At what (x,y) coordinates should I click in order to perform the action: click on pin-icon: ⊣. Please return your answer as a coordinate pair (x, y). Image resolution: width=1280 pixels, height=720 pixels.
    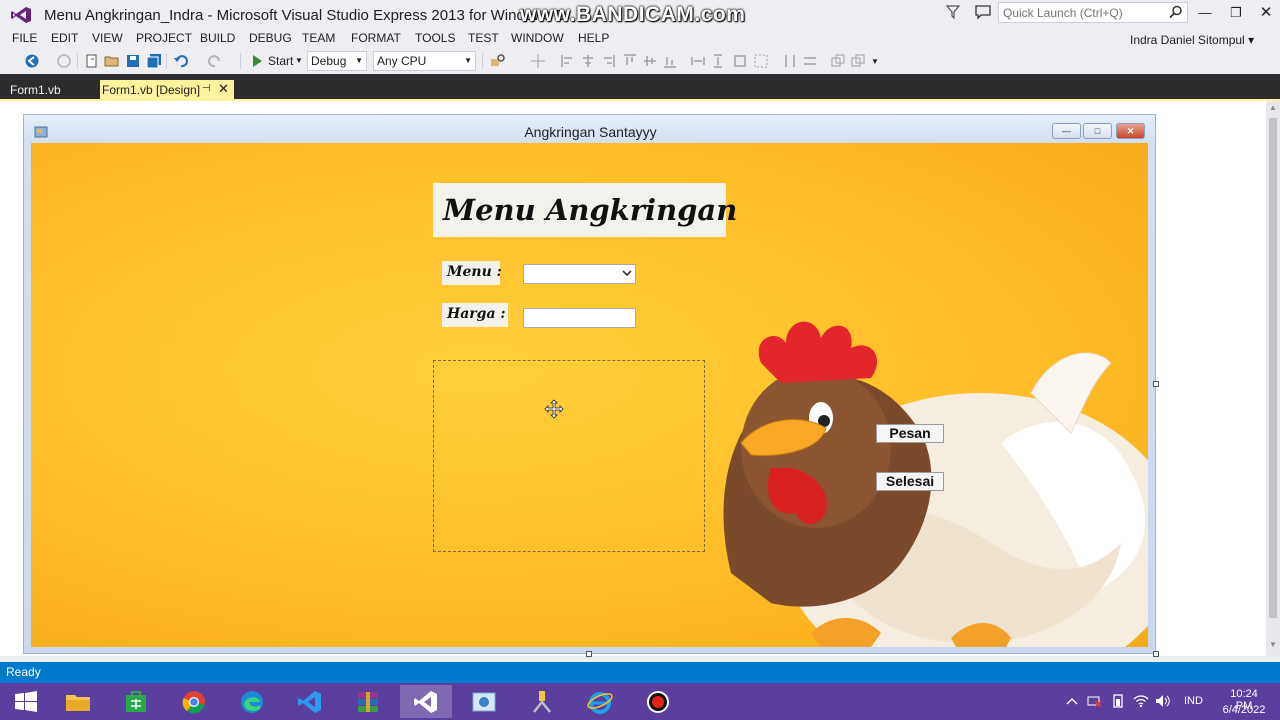
    Looking at the image, I should click on (206, 88).